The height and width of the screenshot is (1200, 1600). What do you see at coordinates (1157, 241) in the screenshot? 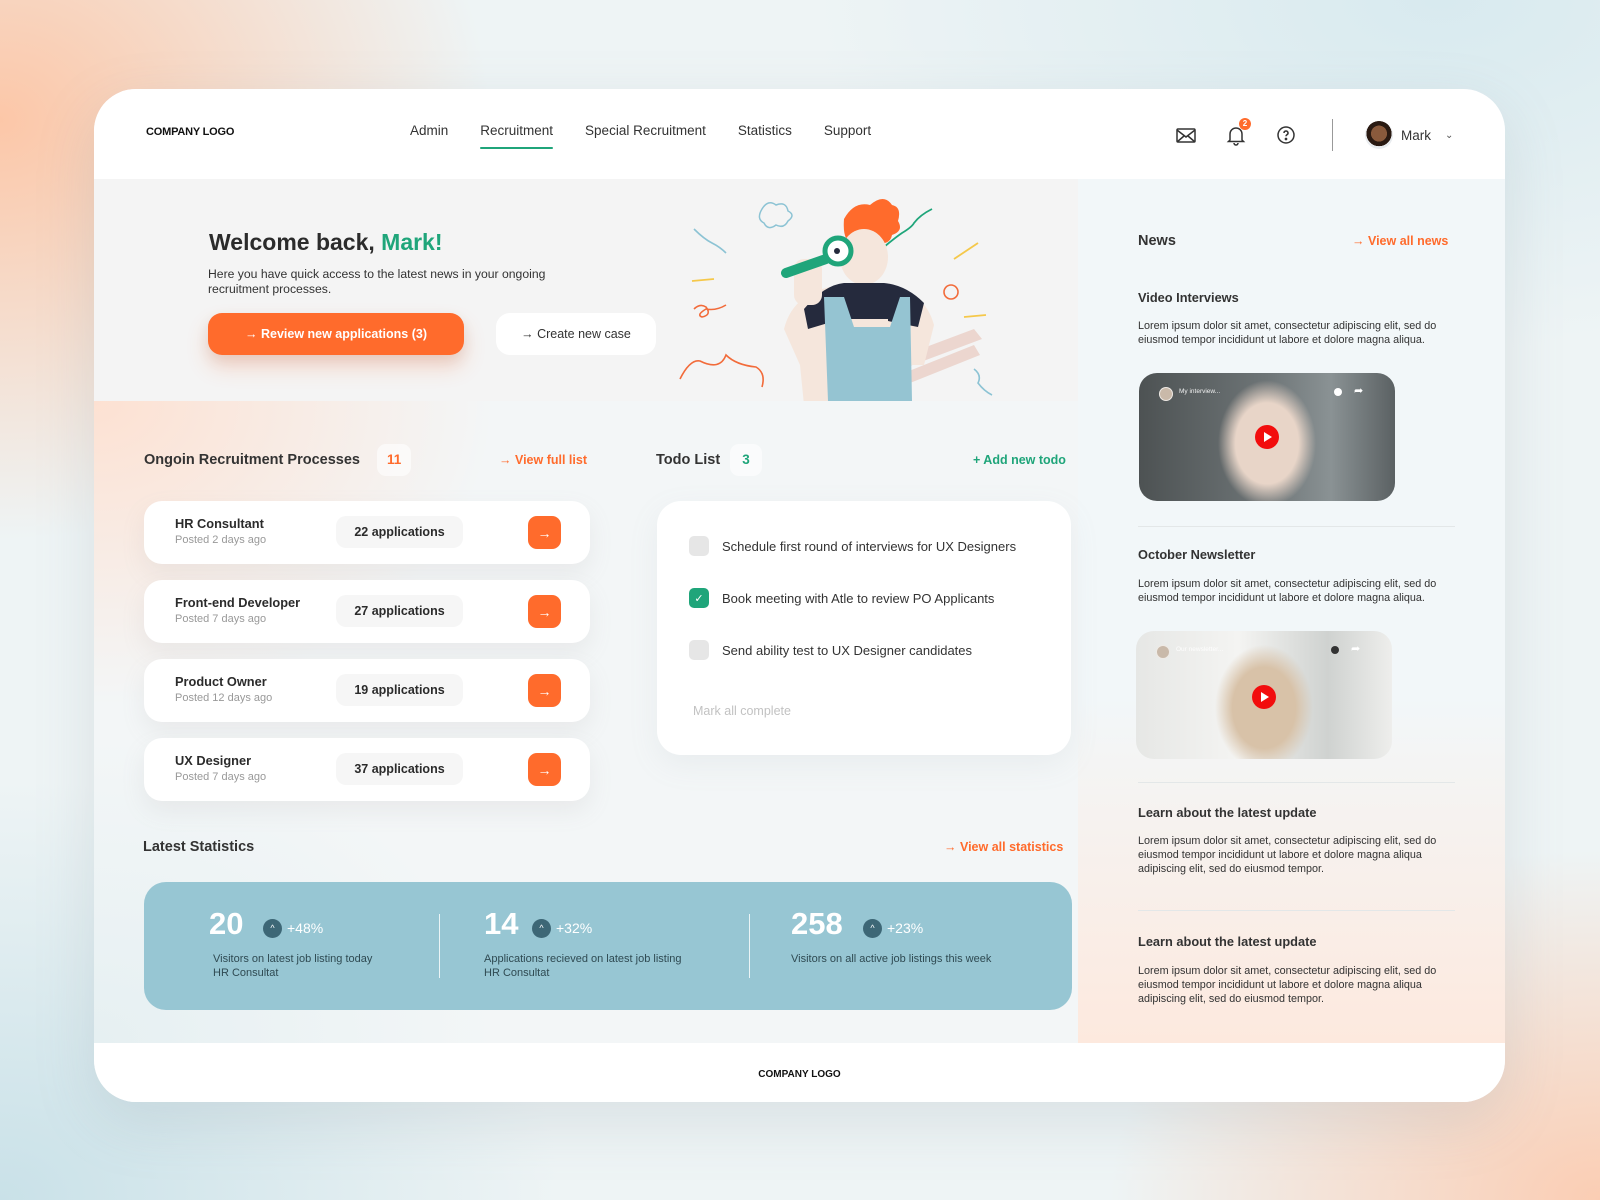
I see `news-title: News` at bounding box center [1157, 241].